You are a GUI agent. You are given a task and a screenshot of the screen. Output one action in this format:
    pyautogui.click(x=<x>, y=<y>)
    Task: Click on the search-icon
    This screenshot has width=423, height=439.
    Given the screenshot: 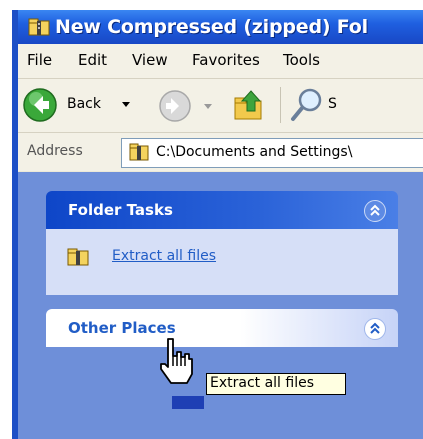 What is the action you would take?
    pyautogui.click(x=307, y=107)
    